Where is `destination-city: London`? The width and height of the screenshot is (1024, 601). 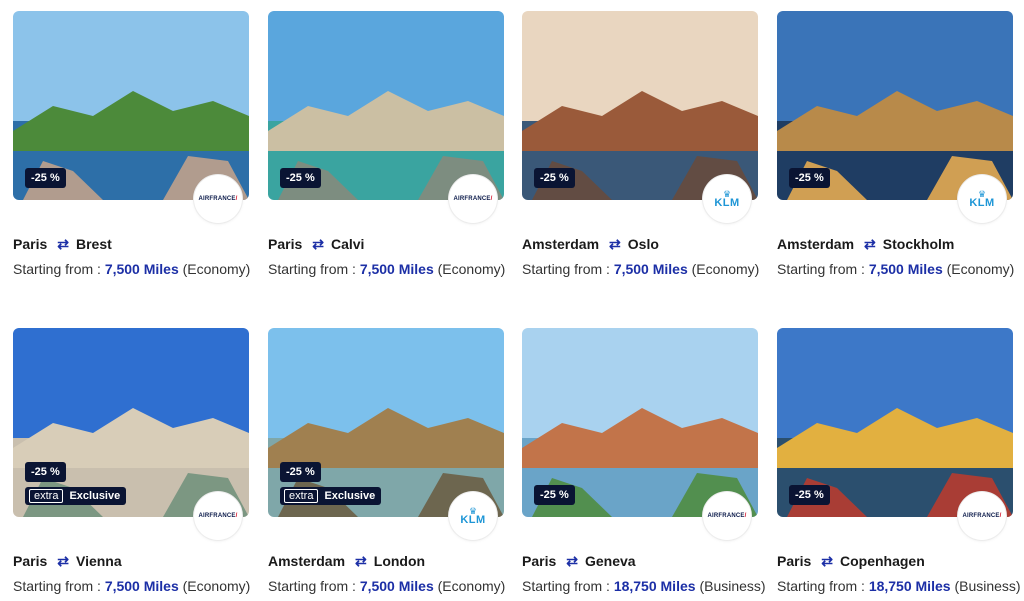 destination-city: London is located at coordinates (399, 561).